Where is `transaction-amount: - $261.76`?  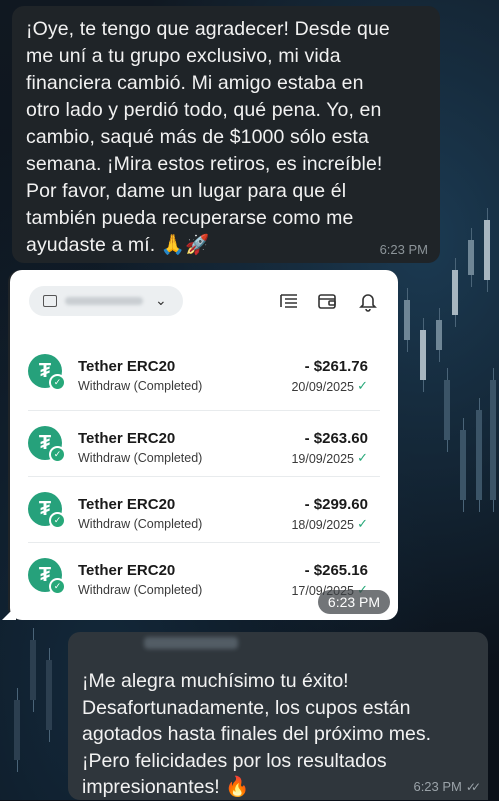 transaction-amount: - $261.76 is located at coordinates (336, 366).